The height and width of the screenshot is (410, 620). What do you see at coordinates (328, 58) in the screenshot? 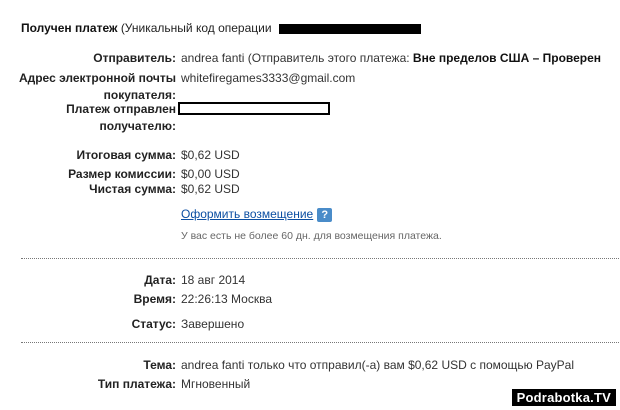
I see `sender-note-prefix: (Отправитель этого платежа:` at bounding box center [328, 58].